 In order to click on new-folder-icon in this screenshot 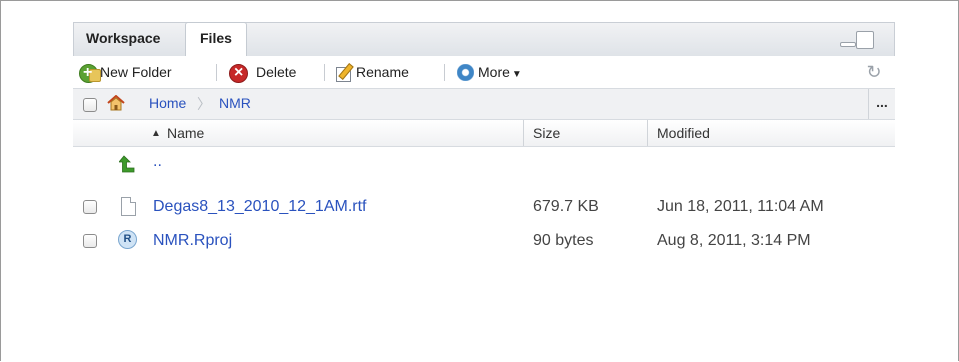, I will do `click(90, 73)`.